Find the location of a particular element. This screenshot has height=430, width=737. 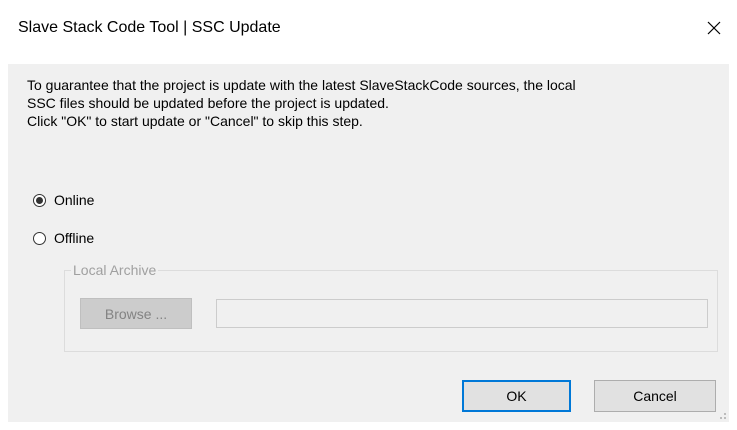

window-title: Slave Stack Code Tool | SSC Update is located at coordinates (149, 27).